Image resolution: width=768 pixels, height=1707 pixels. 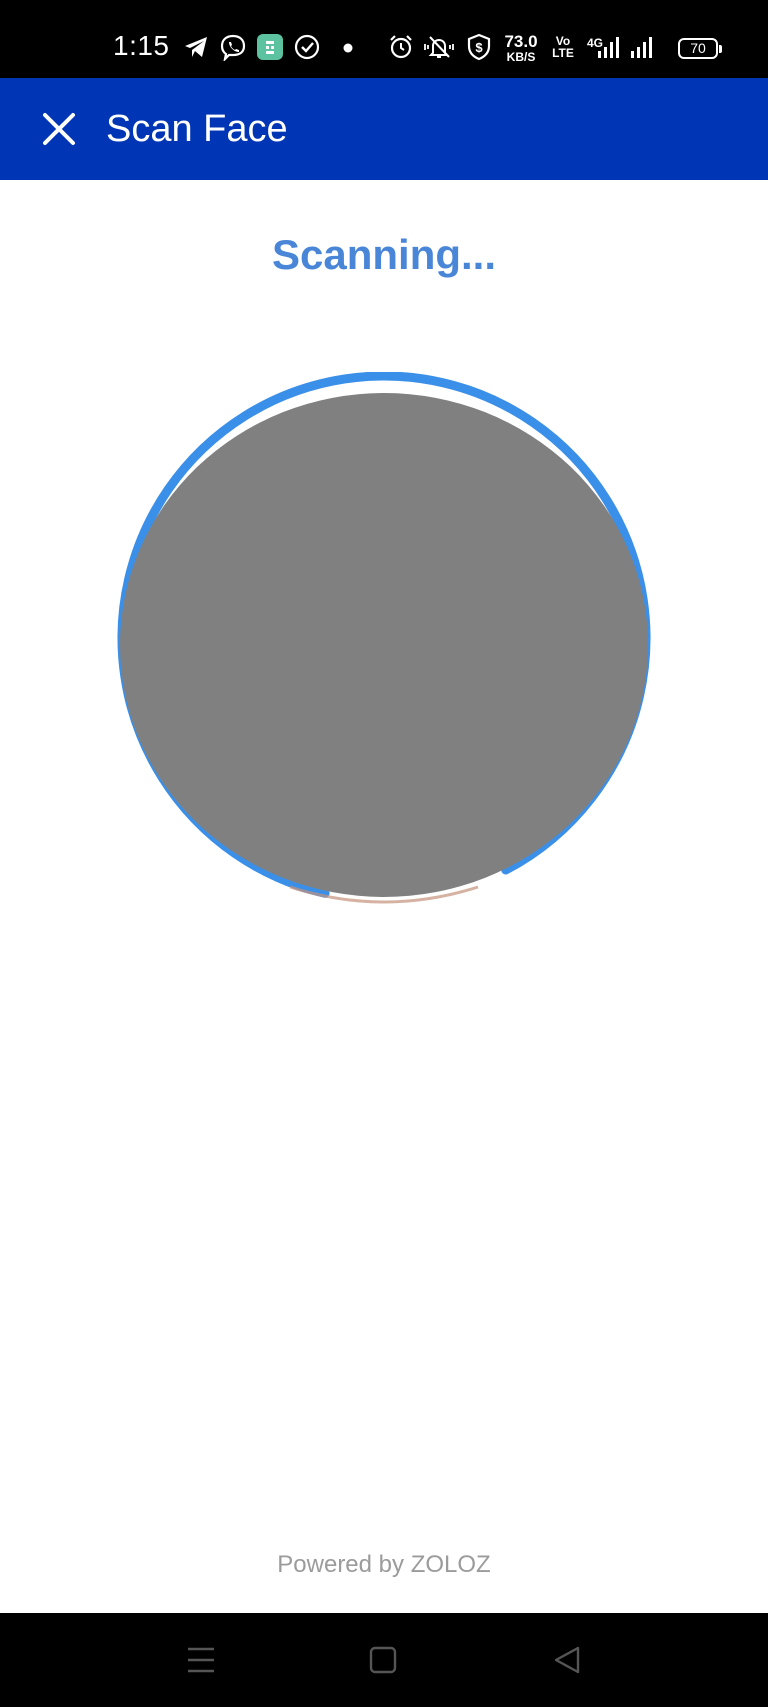 I want to click on menu-icon, so click(x=201, y=1660).